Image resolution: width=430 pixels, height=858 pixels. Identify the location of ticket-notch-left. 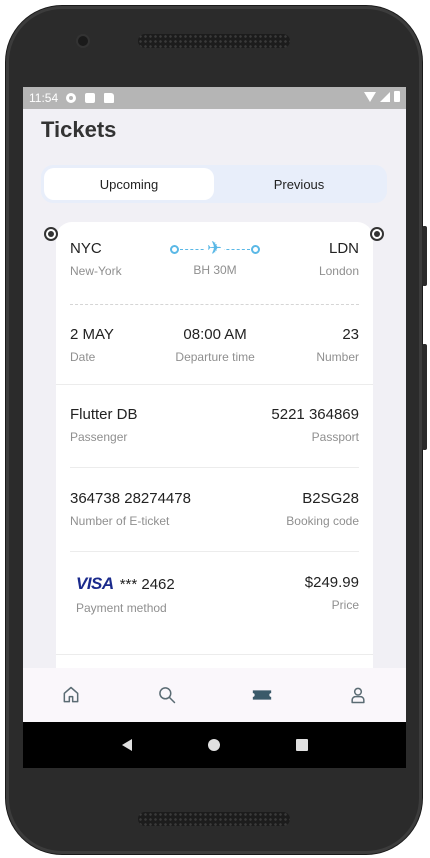
(51, 234).